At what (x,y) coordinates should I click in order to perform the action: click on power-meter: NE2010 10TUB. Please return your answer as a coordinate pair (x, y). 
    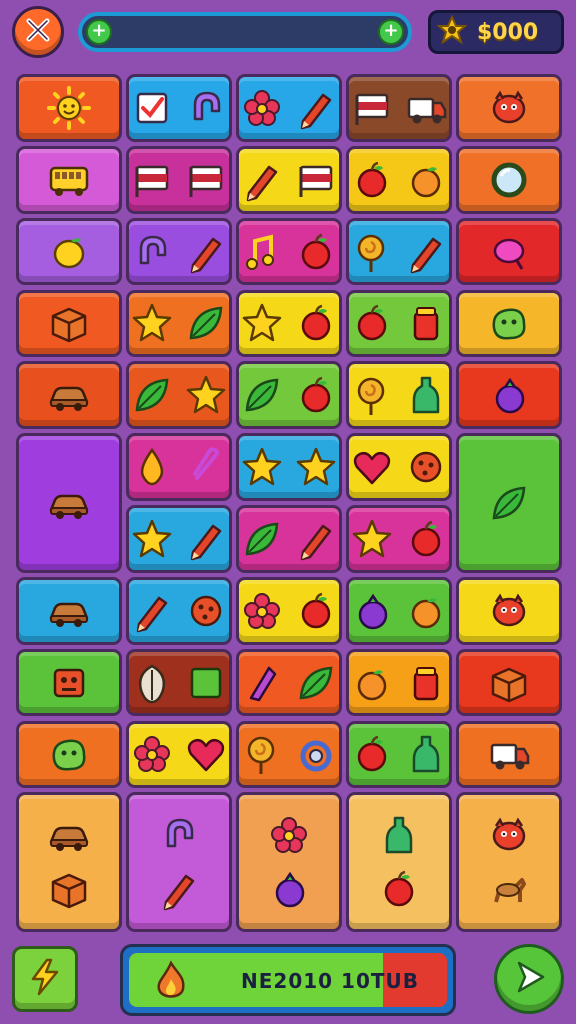
    Looking at the image, I should click on (288, 980).